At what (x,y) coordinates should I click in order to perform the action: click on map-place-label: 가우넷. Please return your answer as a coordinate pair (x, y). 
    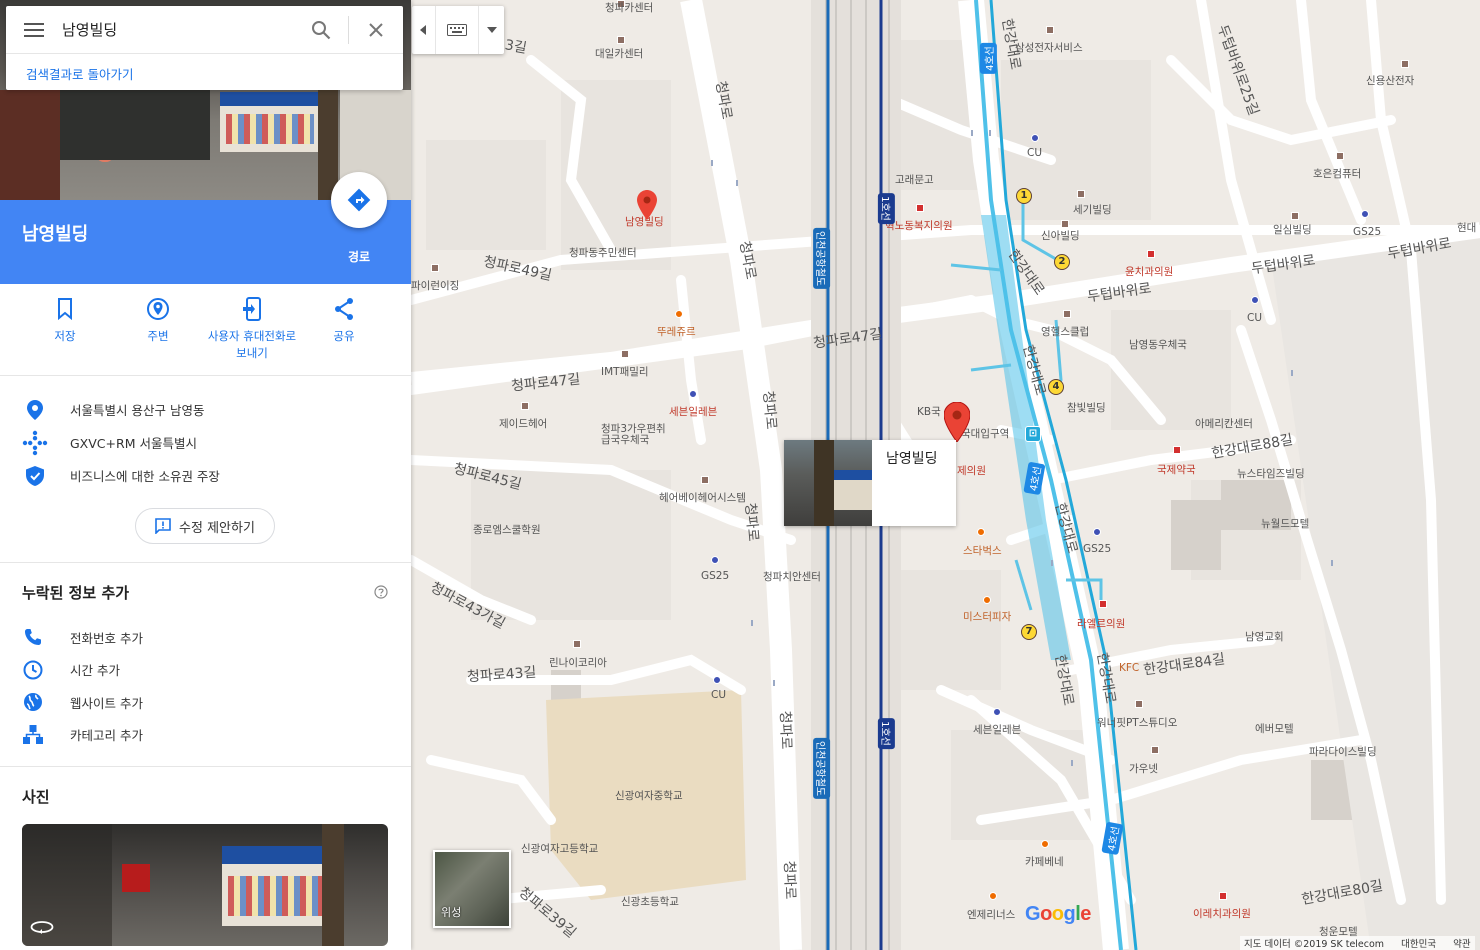
    Looking at the image, I should click on (1143, 768).